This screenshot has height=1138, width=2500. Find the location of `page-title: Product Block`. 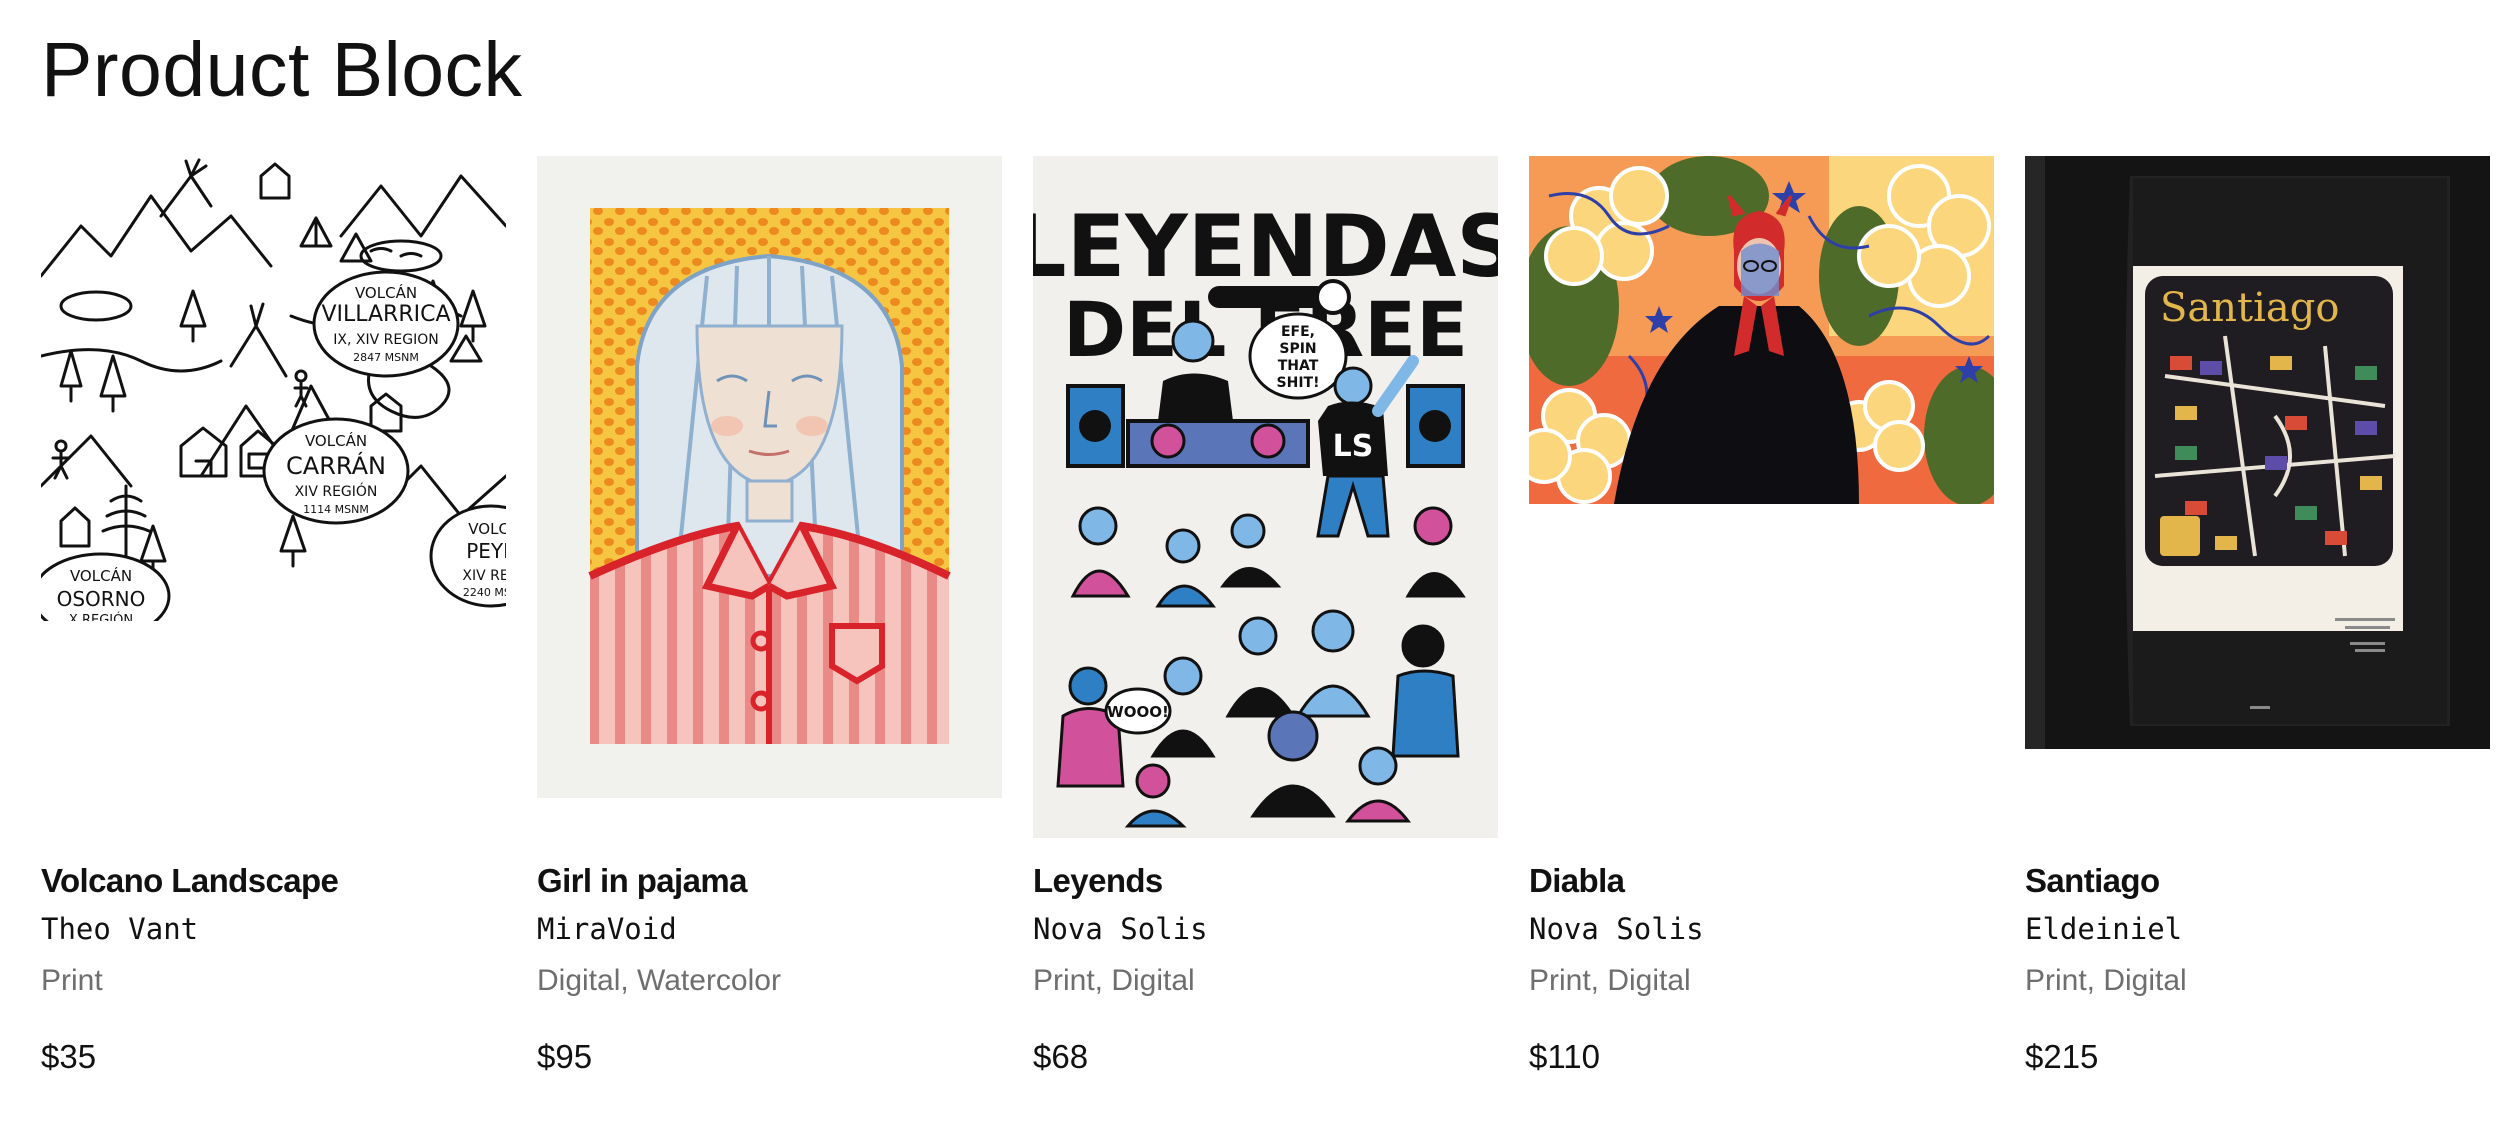

page-title: Product Block is located at coordinates (282, 70).